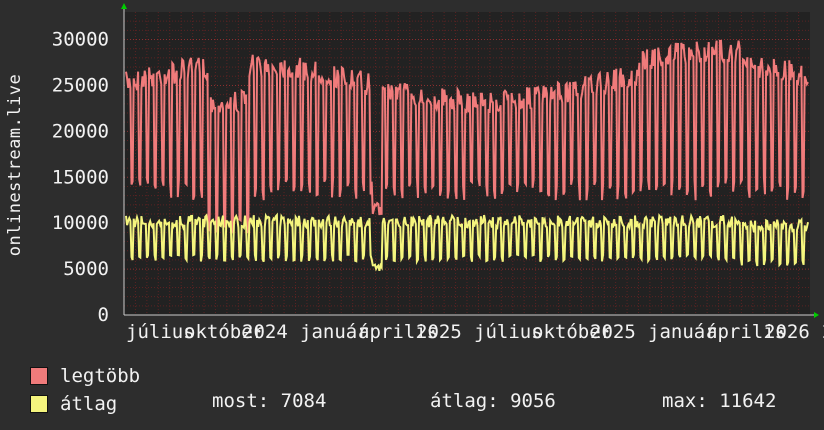 This screenshot has height=430, width=824. What do you see at coordinates (265, 332) in the screenshot?
I see `x-tick-label: 2024` at bounding box center [265, 332].